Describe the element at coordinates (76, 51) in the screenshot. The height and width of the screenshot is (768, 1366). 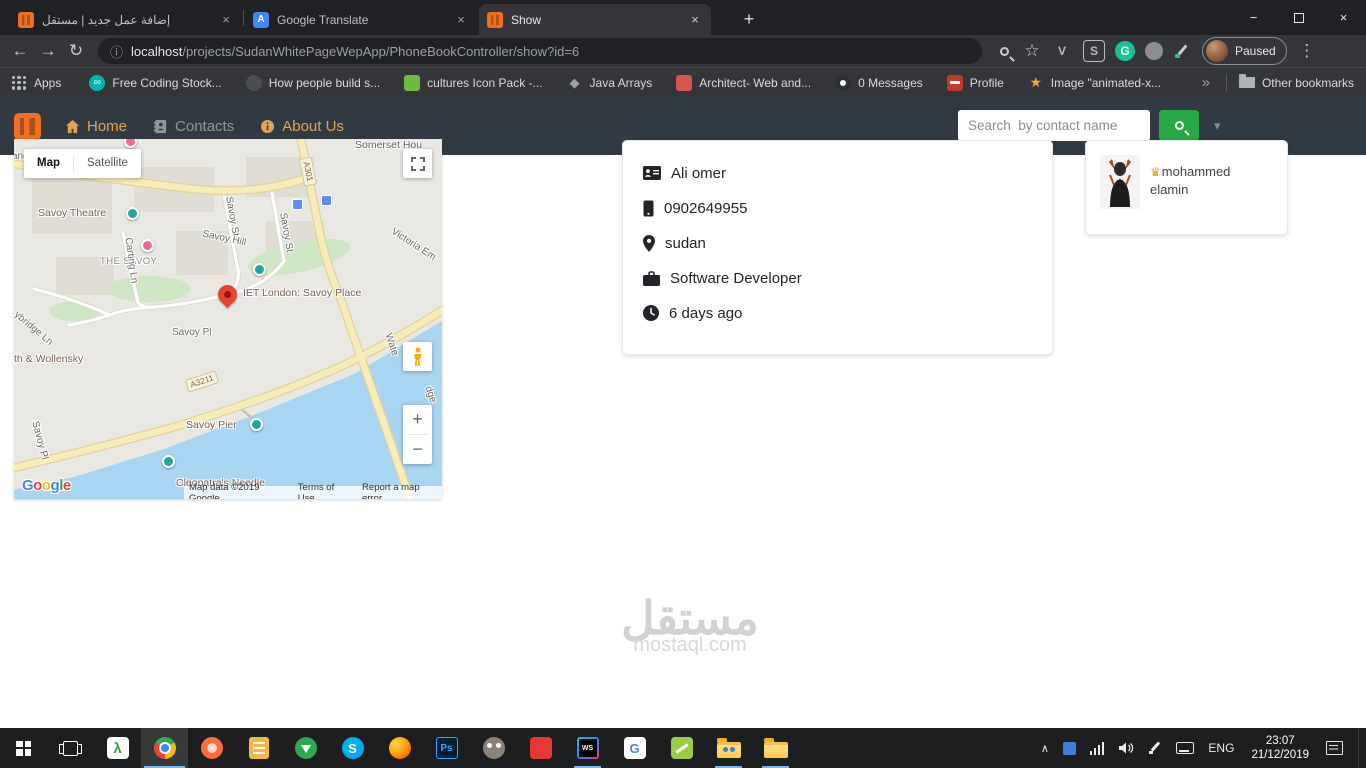
I see `reload-icon: ↻` at that location.